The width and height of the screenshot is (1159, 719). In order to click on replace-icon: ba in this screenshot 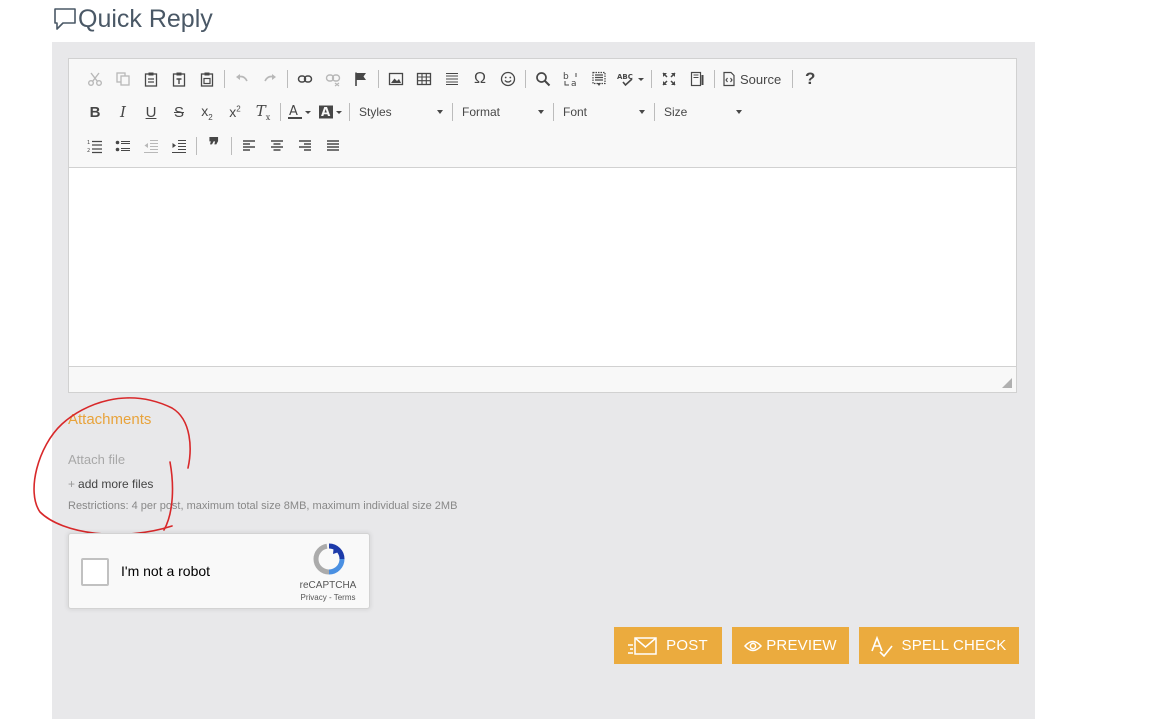, I will do `click(570, 80)`.